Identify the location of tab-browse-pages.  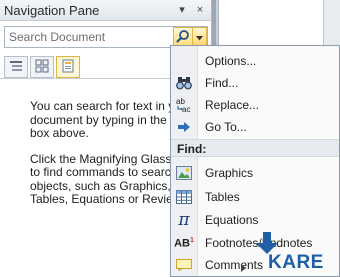
(42, 67).